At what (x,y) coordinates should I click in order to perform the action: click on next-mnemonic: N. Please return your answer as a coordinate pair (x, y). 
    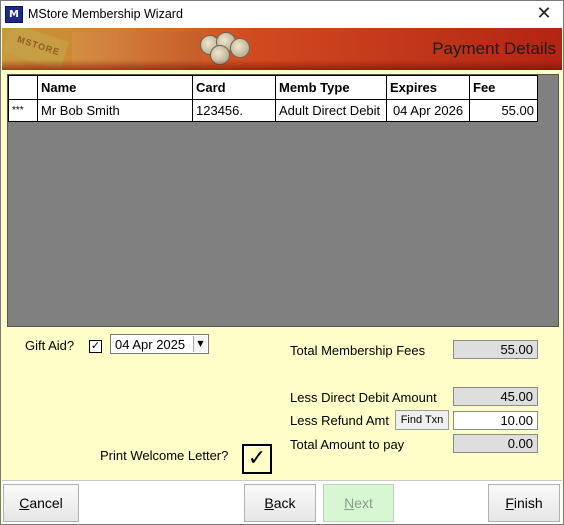
    Looking at the image, I should click on (349, 503).